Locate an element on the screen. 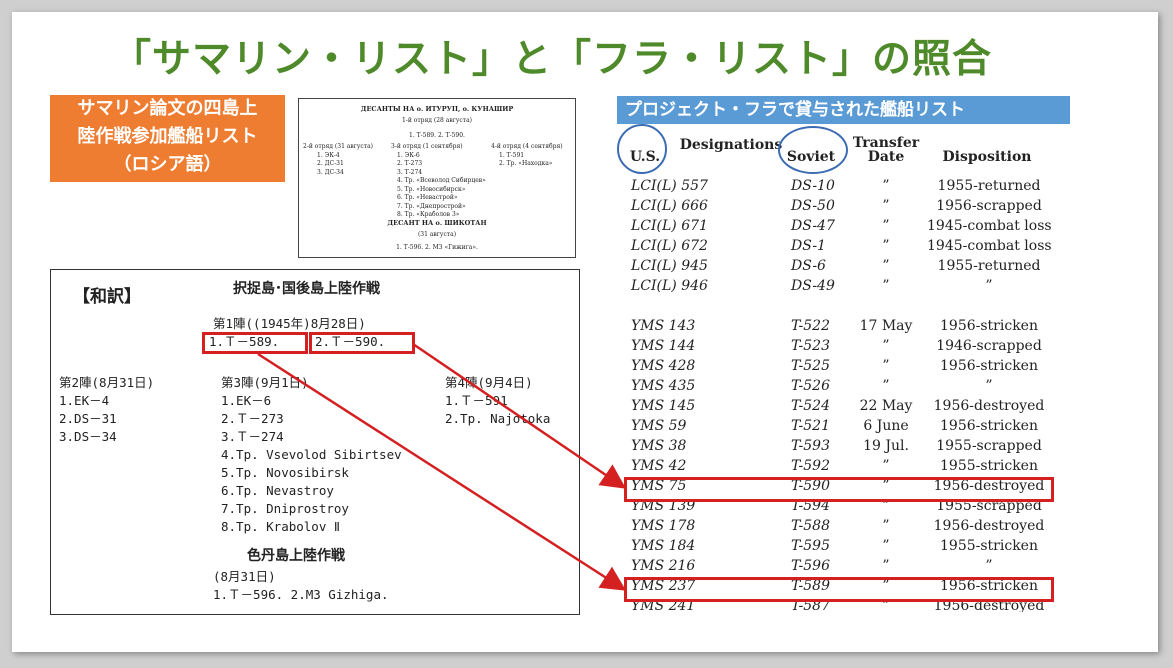 The image size is (1173, 668). arrow-t589-to-yms237 is located at coordinates (442, 471).